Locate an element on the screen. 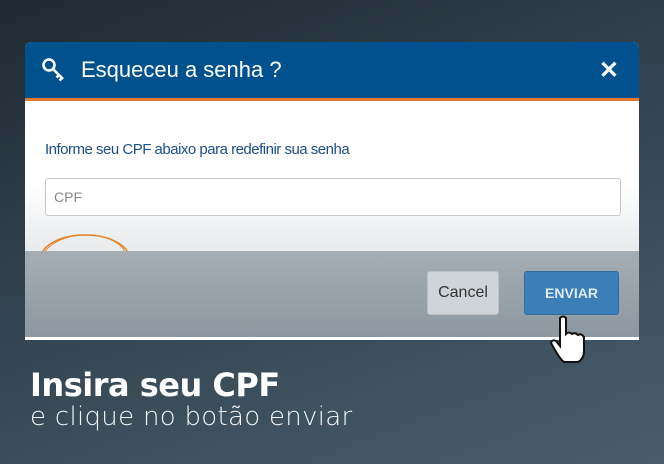  close-icon: ✕ is located at coordinates (609, 70).